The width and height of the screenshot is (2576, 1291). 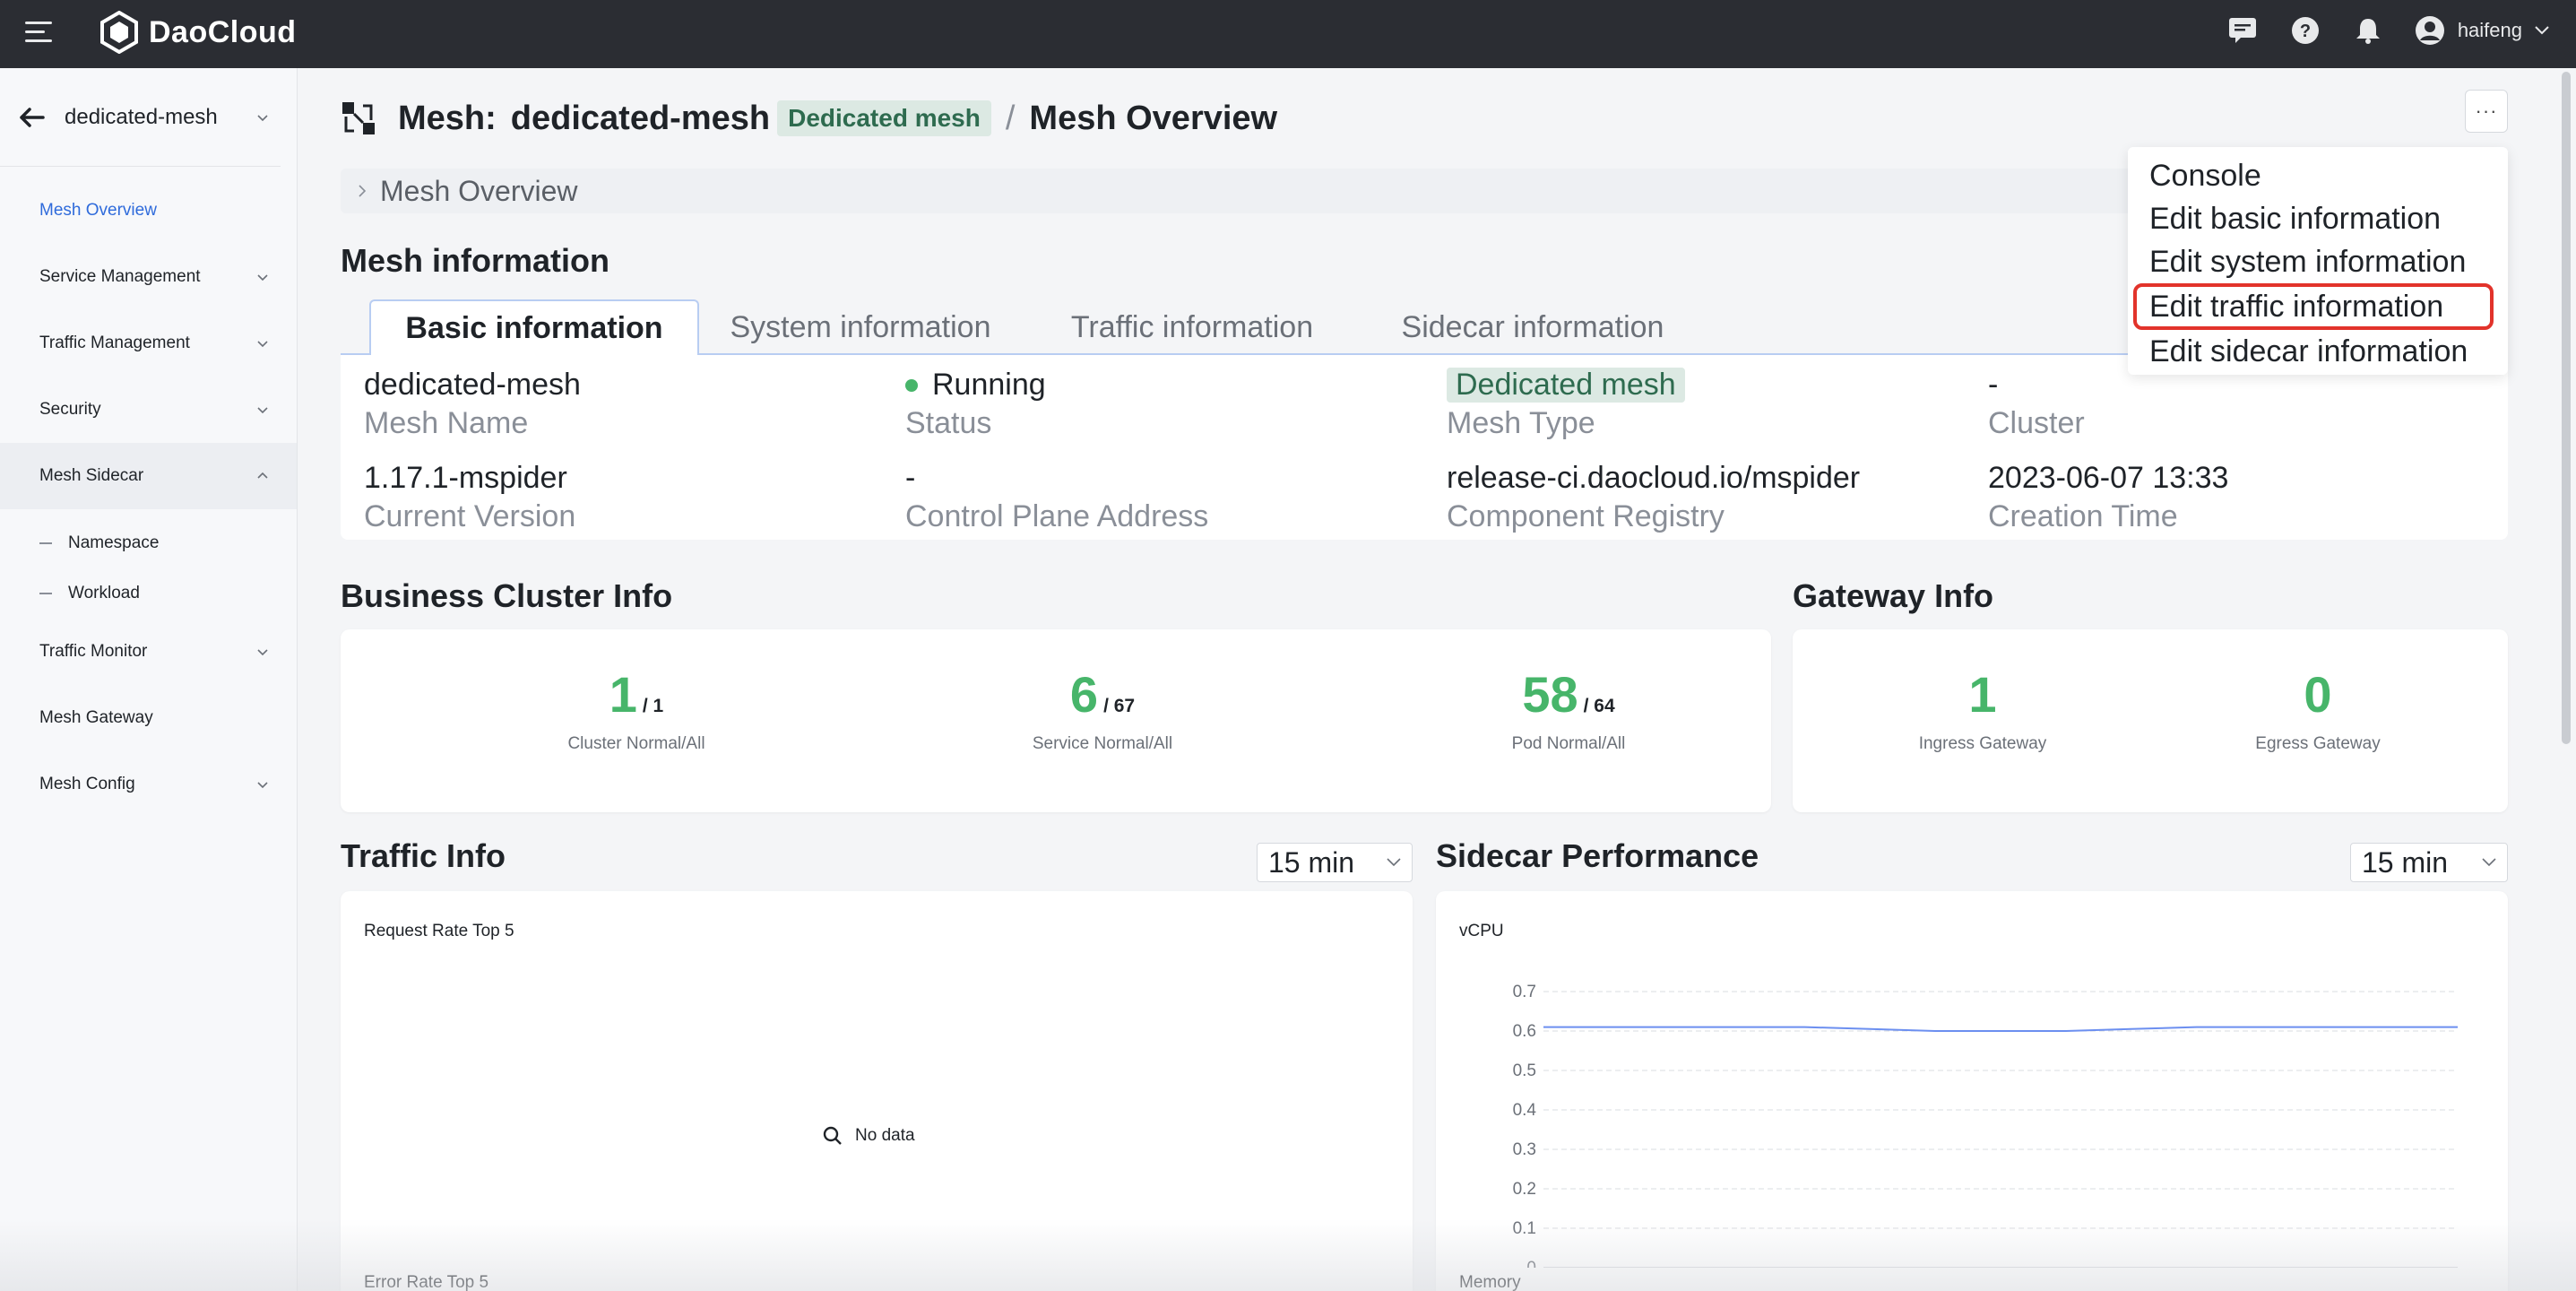 What do you see at coordinates (1524, 992) in the screenshot?
I see `y-tick-label: 0.7` at bounding box center [1524, 992].